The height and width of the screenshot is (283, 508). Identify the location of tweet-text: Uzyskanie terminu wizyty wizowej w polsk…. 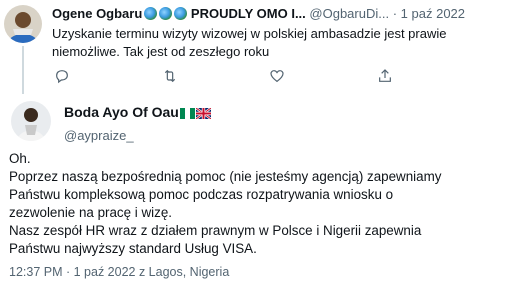
(272, 43).